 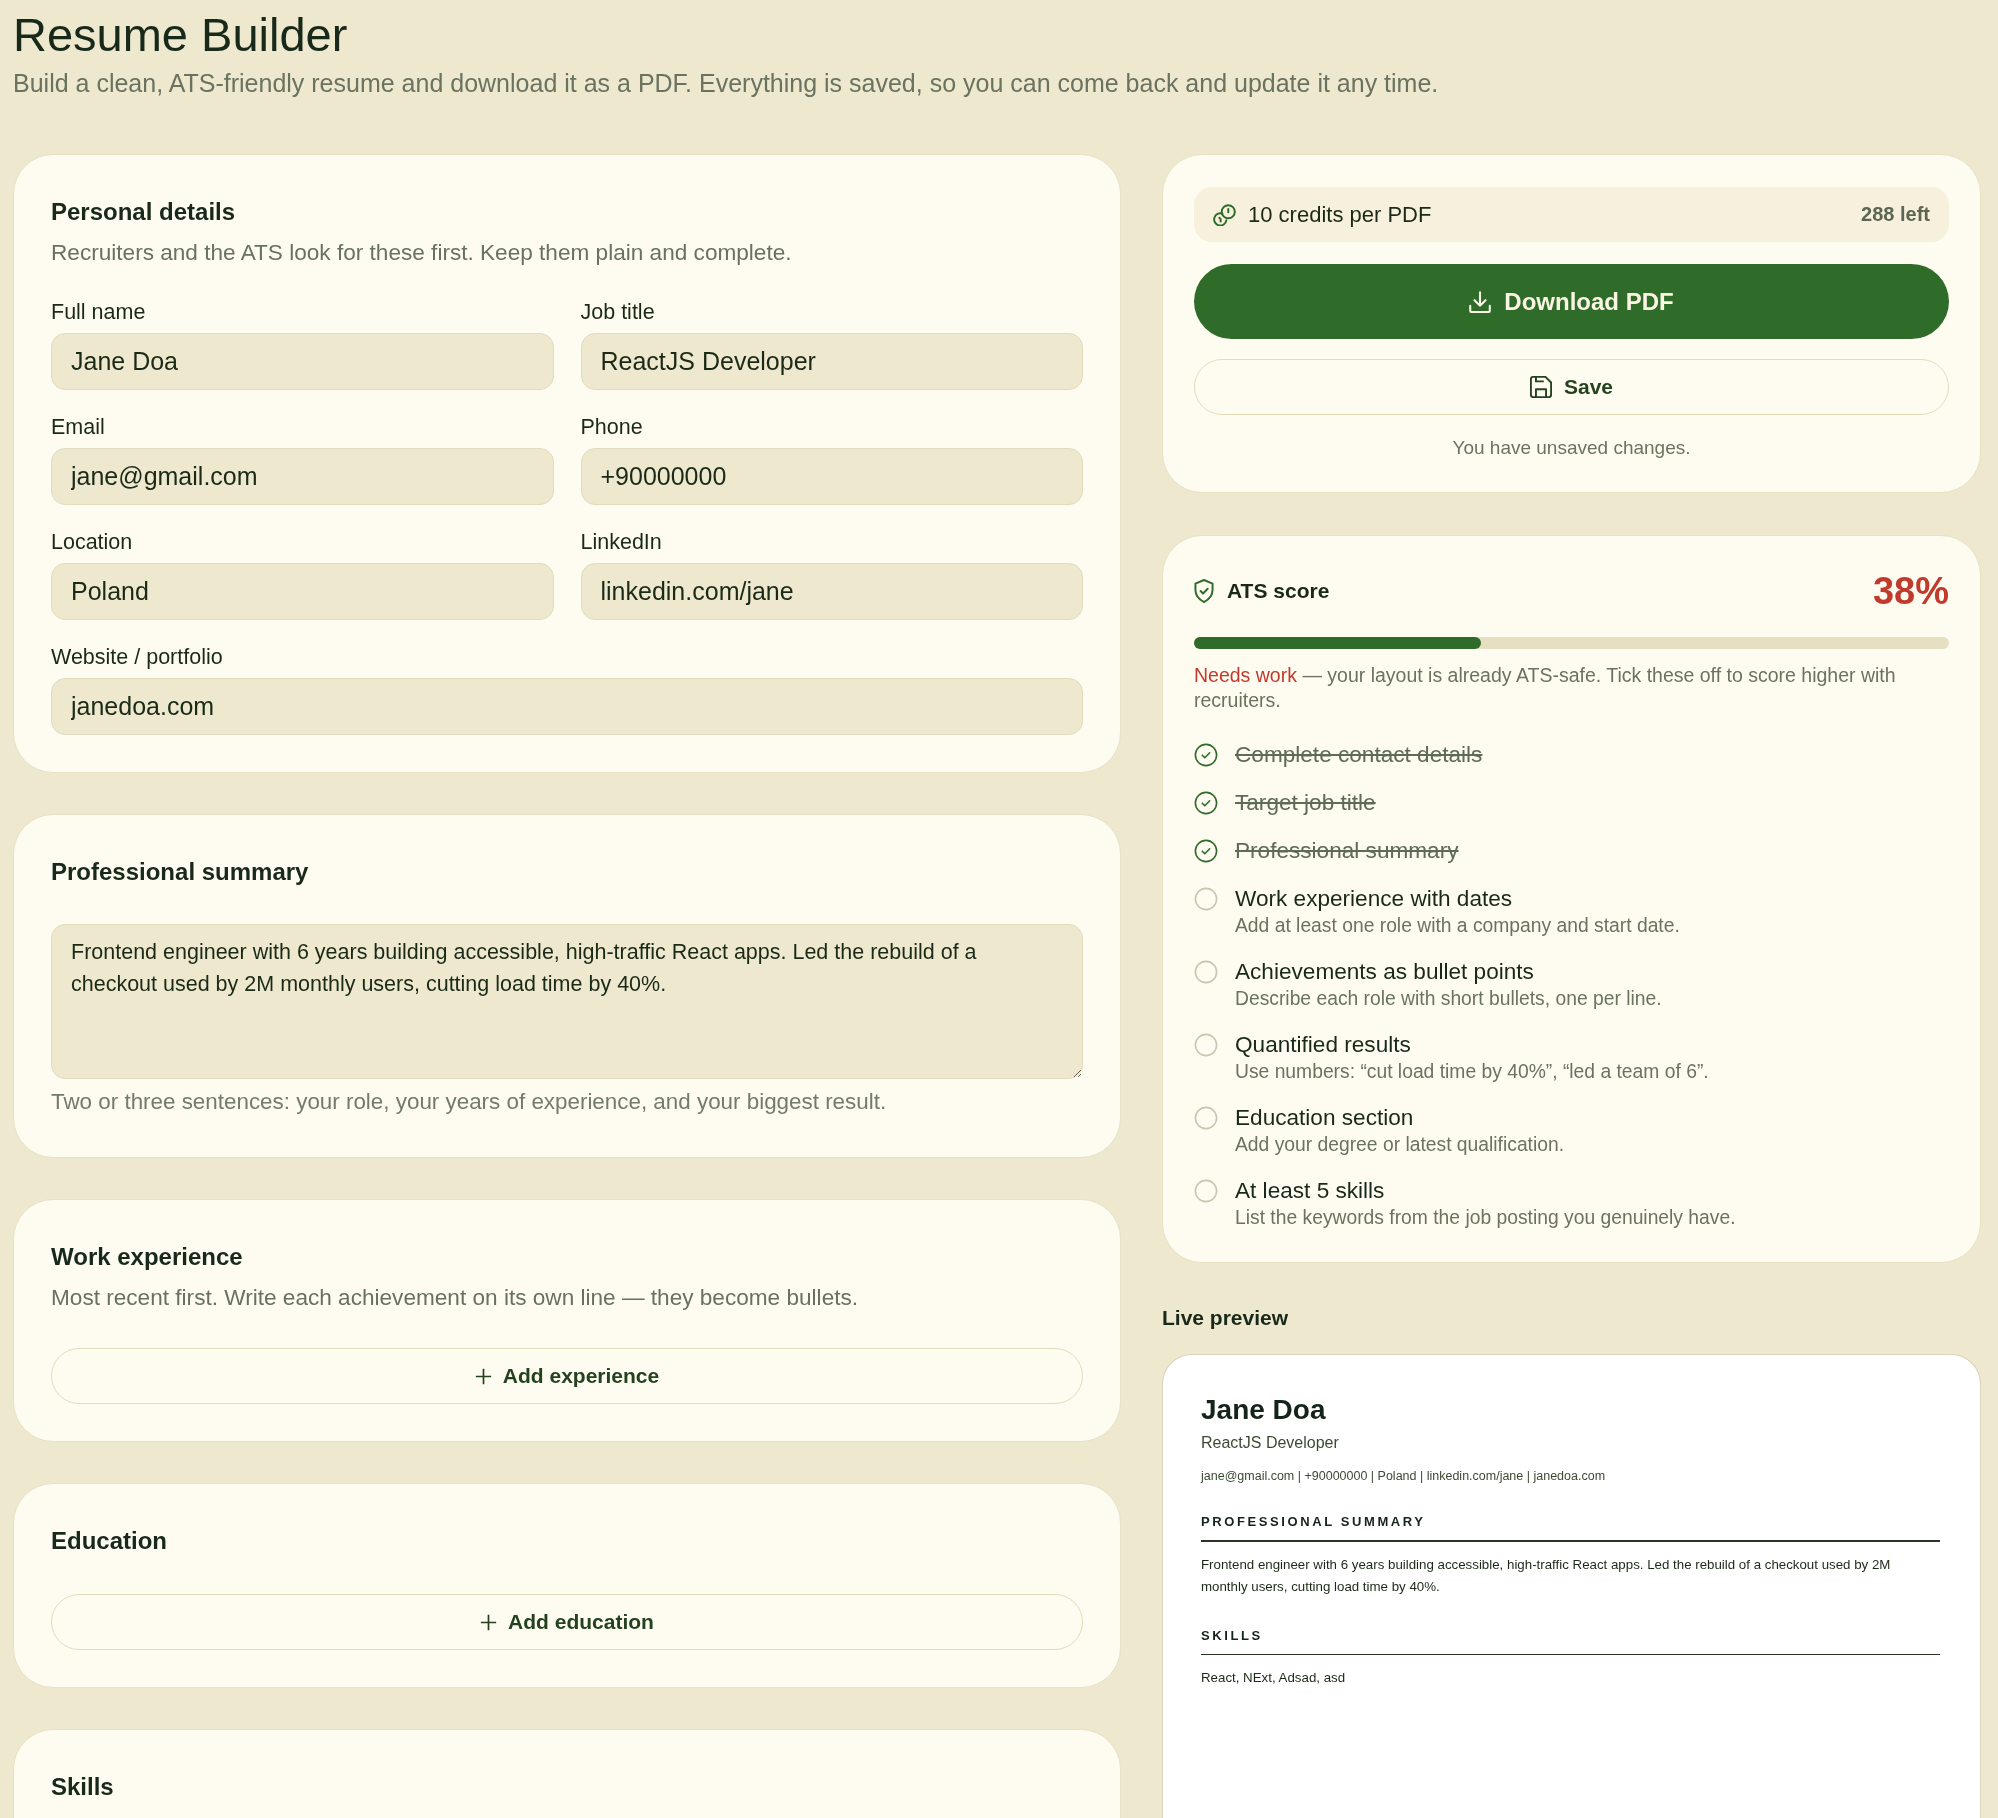 I want to click on section-title: Professional summary, so click(x=180, y=872).